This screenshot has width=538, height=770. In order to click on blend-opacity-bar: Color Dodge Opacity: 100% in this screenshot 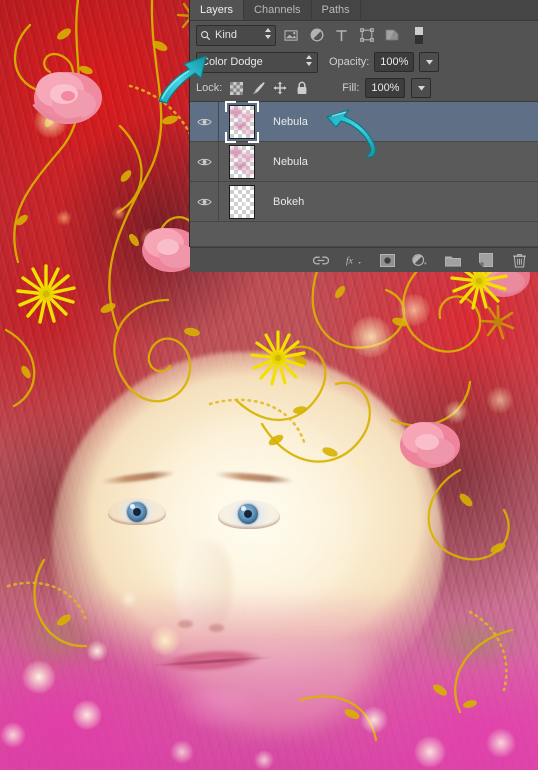, I will do `click(364, 62)`.